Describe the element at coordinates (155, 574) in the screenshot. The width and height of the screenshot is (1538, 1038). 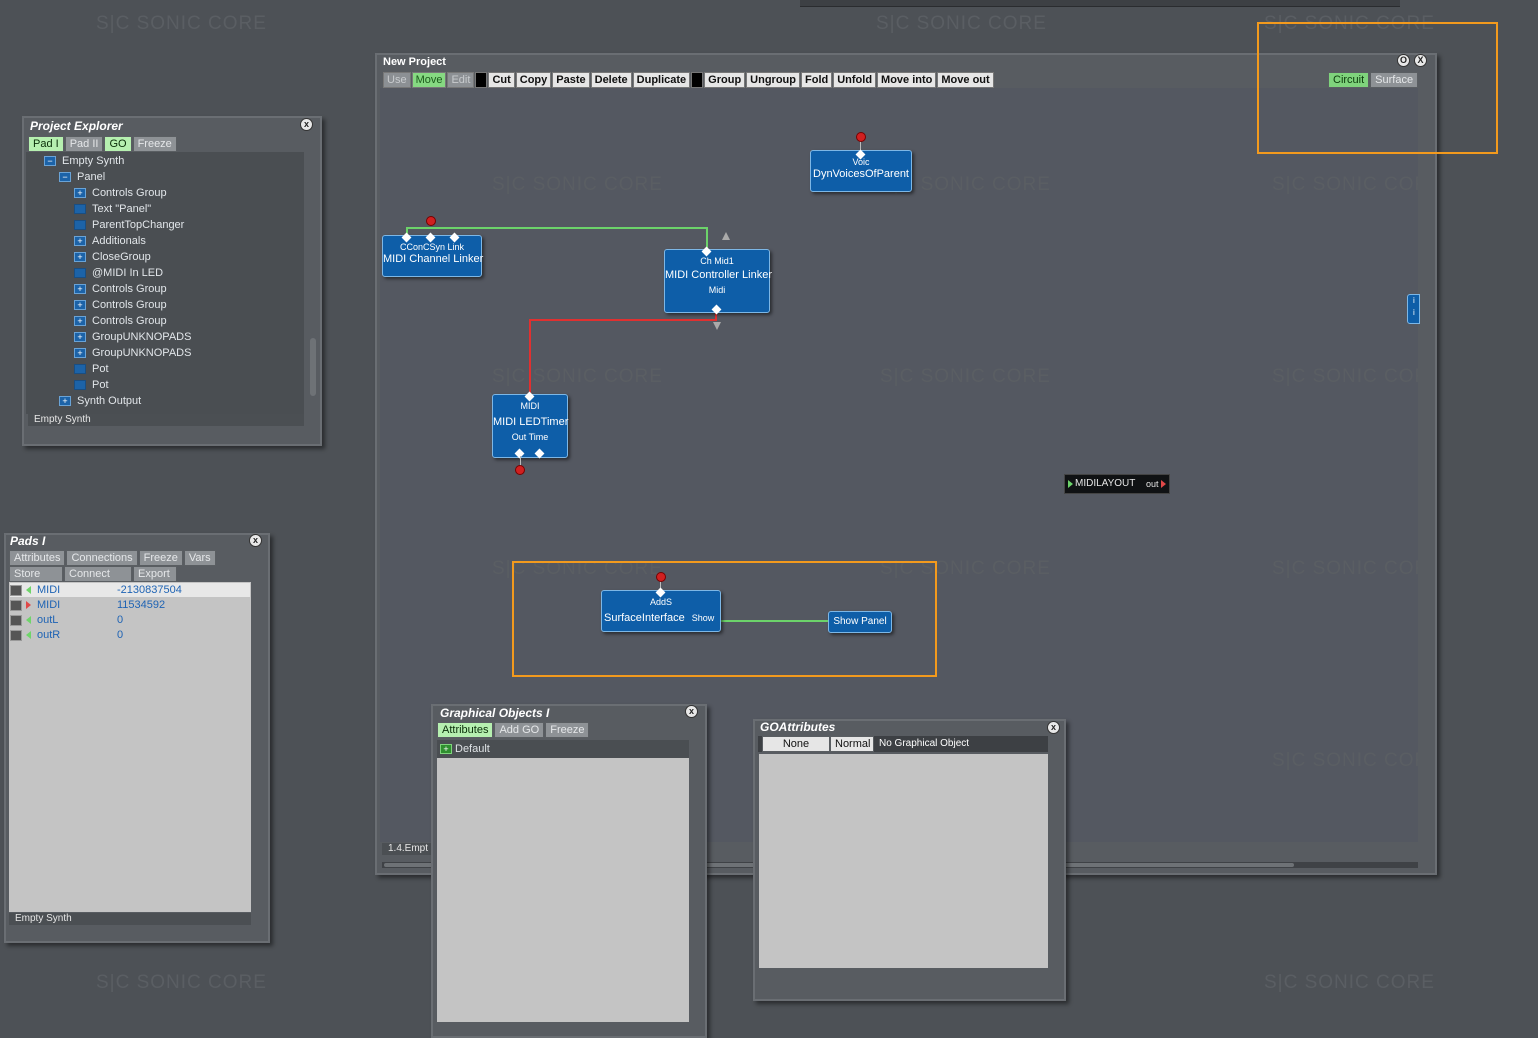
I see `export-button: Export` at that location.